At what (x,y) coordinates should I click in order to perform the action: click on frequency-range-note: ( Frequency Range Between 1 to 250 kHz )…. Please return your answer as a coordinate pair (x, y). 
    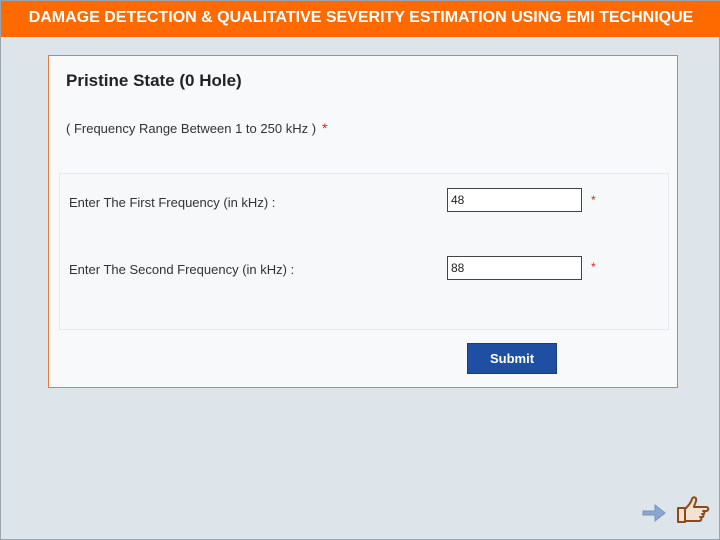
    Looking at the image, I should click on (196, 128).